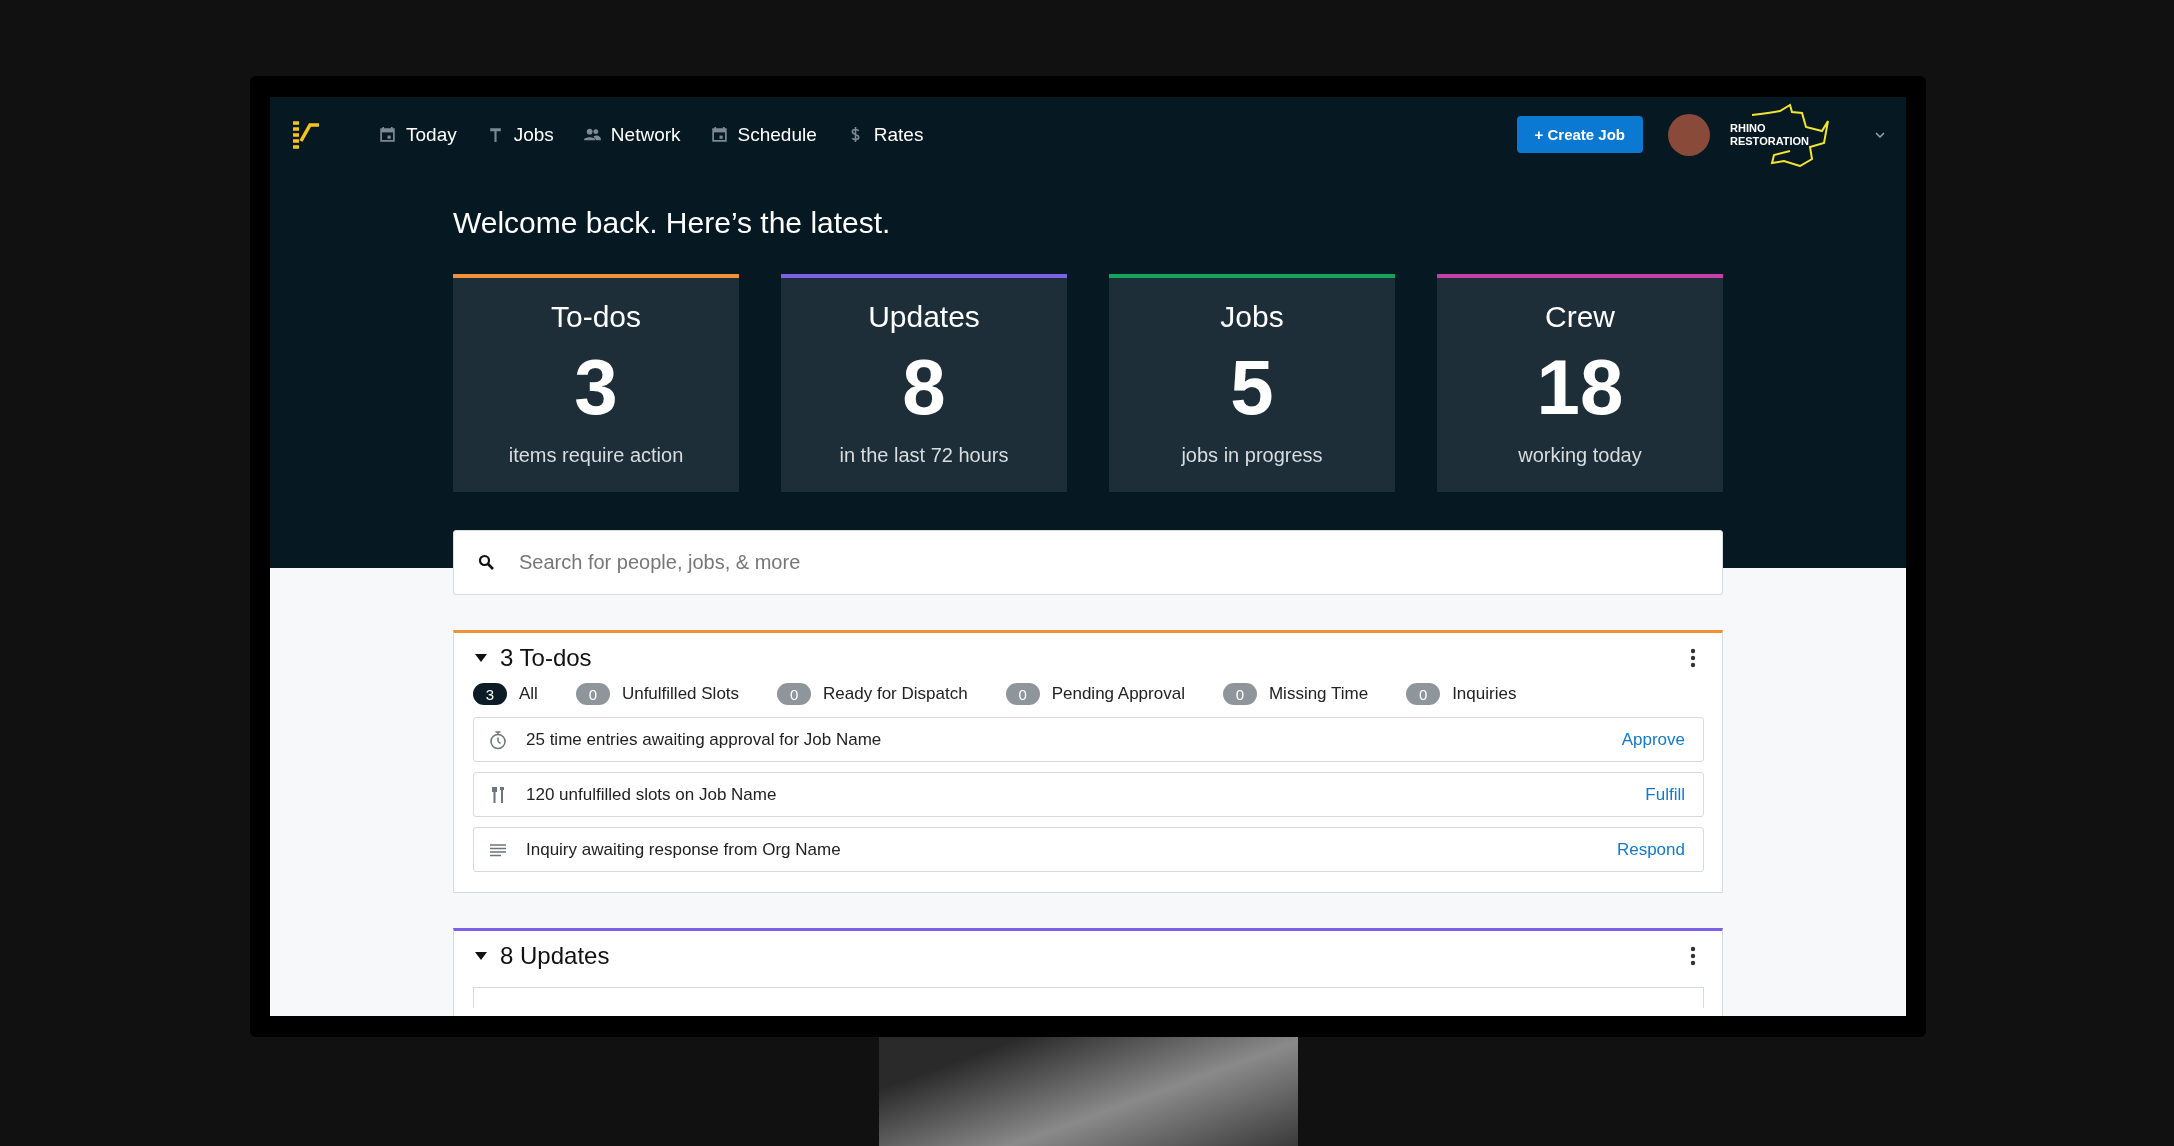  I want to click on company-name: RESTORATION, so click(1770, 141).